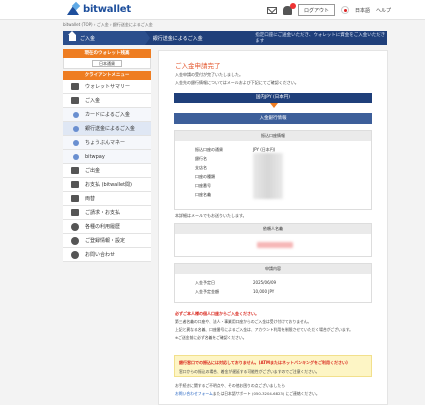 The image size is (425, 405). I want to click on sidebar-item-label: bitwpay, so click(95, 156).